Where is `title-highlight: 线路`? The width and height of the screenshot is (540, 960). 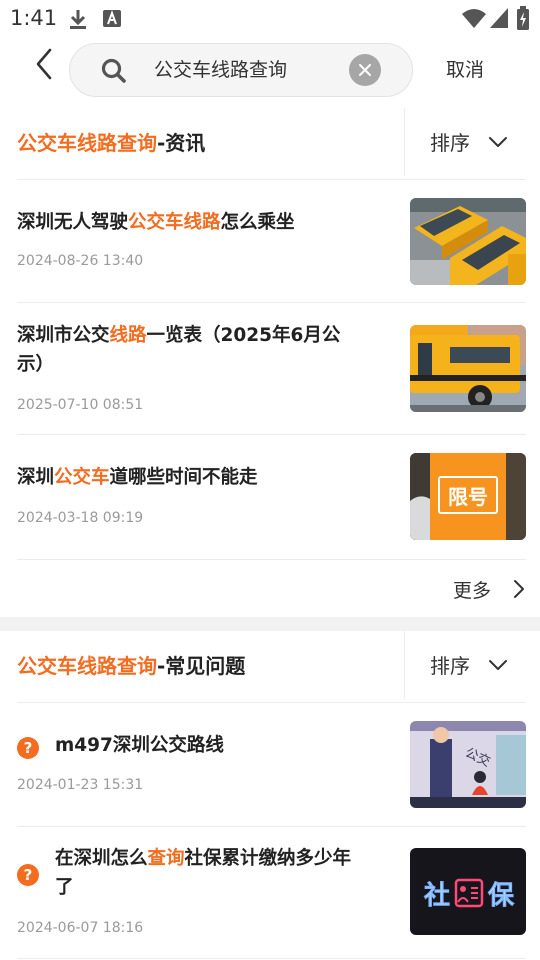 title-highlight: 线路 is located at coordinates (128, 335).